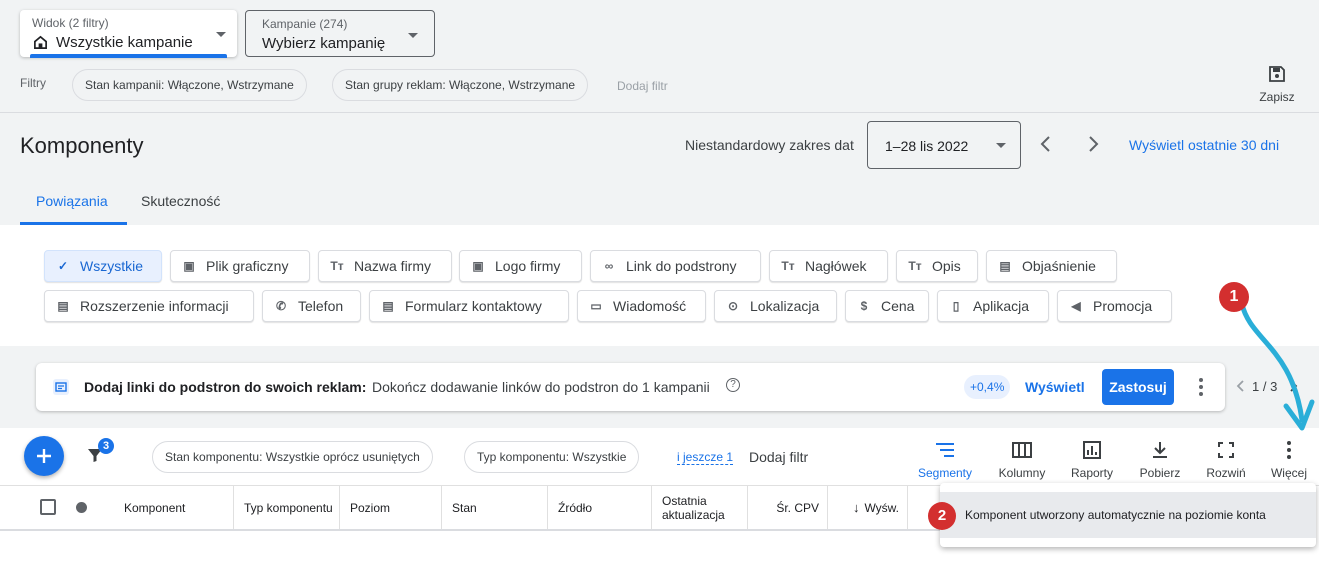  What do you see at coordinates (864, 306) in the screenshot?
I see `dollar-icon: $` at bounding box center [864, 306].